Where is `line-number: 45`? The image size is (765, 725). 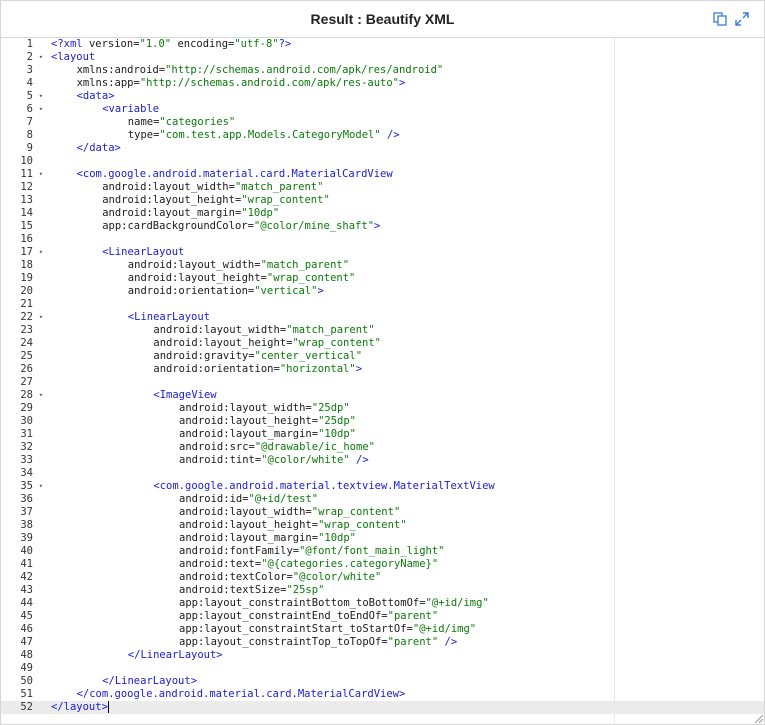
line-number: 45 is located at coordinates (23, 616).